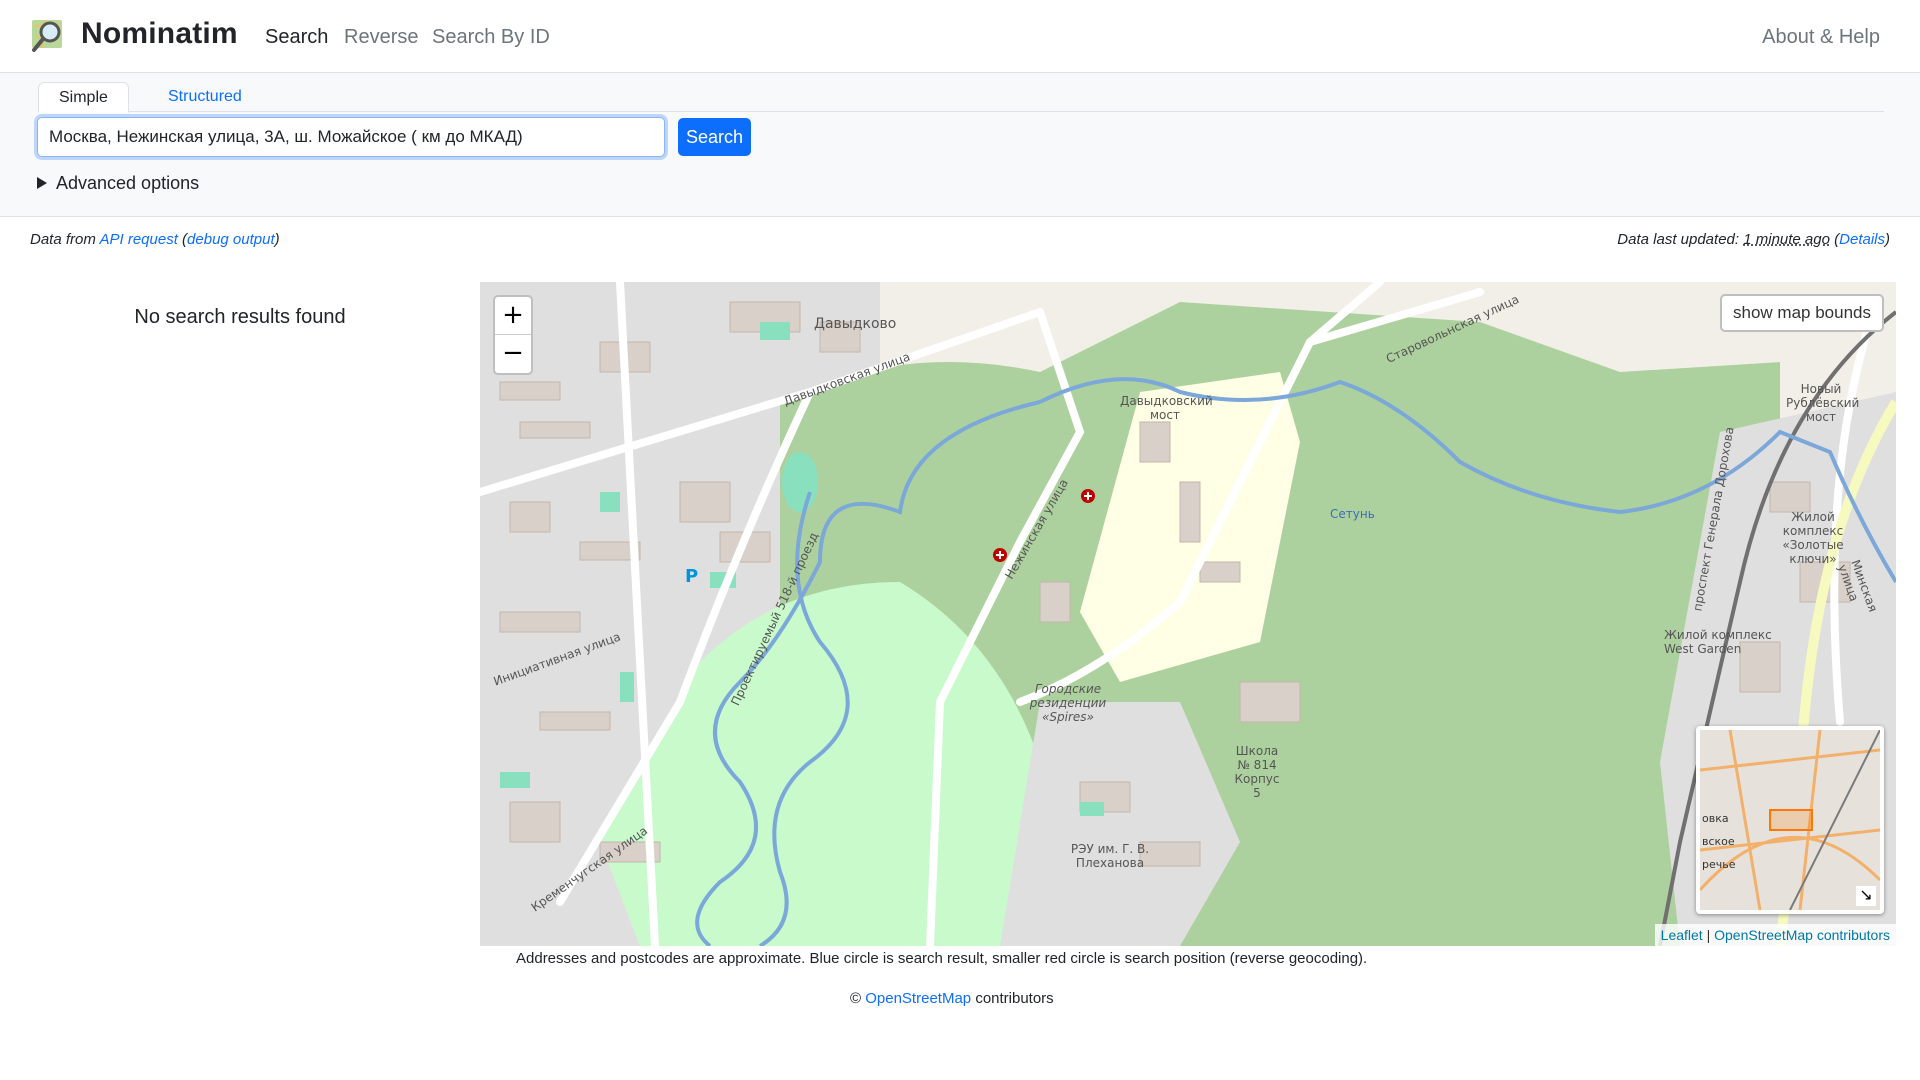 This screenshot has height=1080, width=1920. Describe the element at coordinates (1813, 538) in the screenshot. I see `label-zolotye-klyuchi: Жилой комплекс «Золотые ключи»` at that location.